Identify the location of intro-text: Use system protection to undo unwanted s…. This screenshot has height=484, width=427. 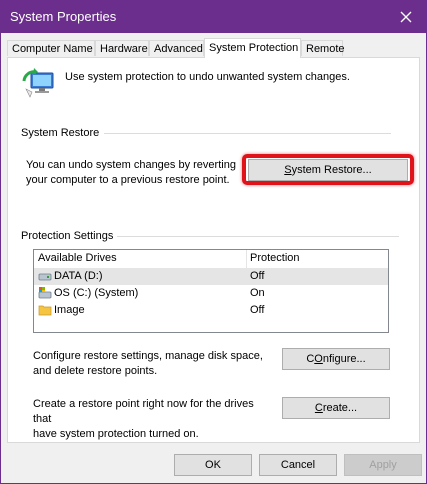
(207, 77).